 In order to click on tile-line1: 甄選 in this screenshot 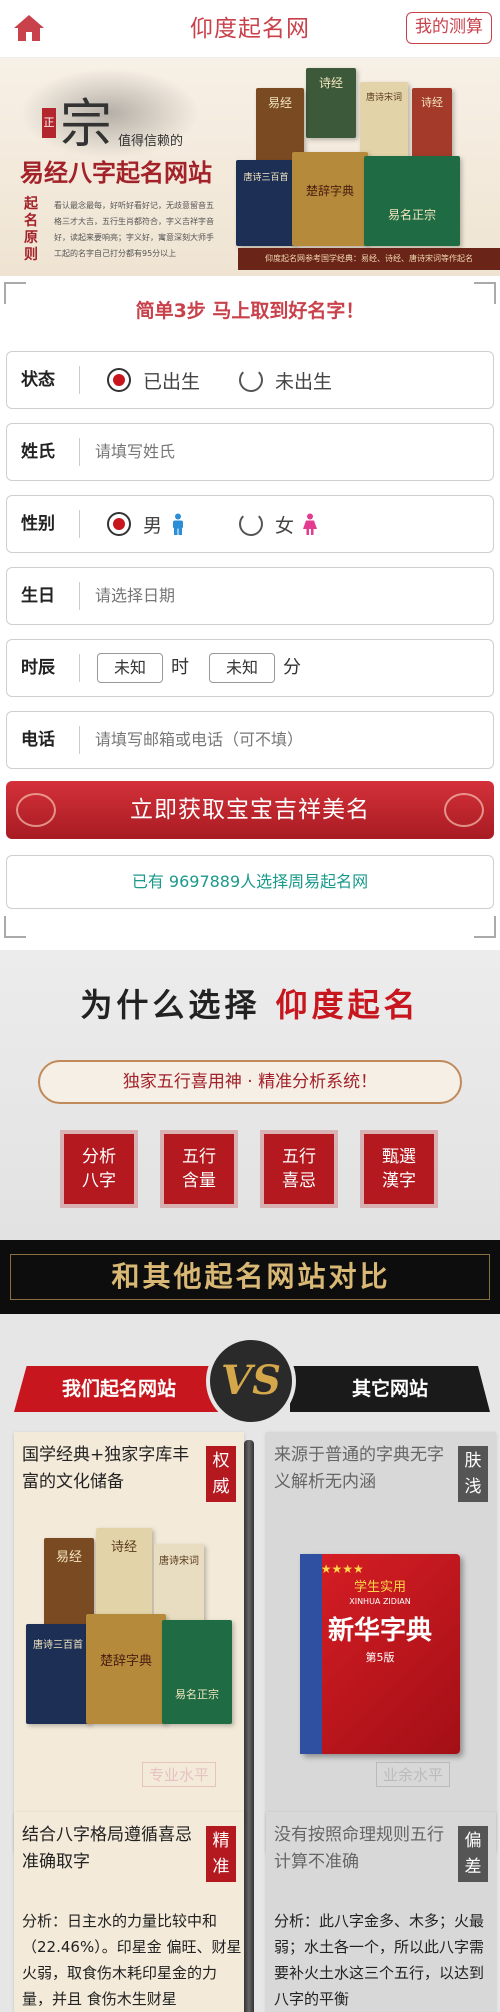, I will do `click(399, 1157)`.